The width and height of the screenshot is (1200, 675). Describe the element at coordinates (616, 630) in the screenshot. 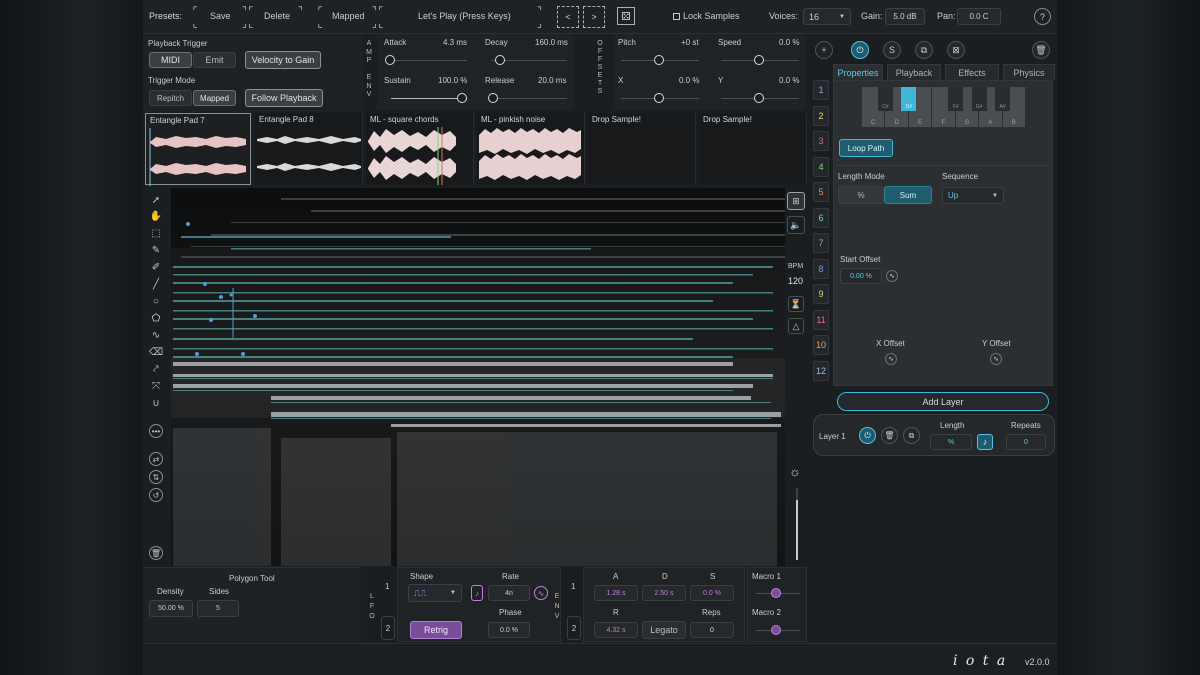

I see `env-r-field: 4.32 s` at that location.